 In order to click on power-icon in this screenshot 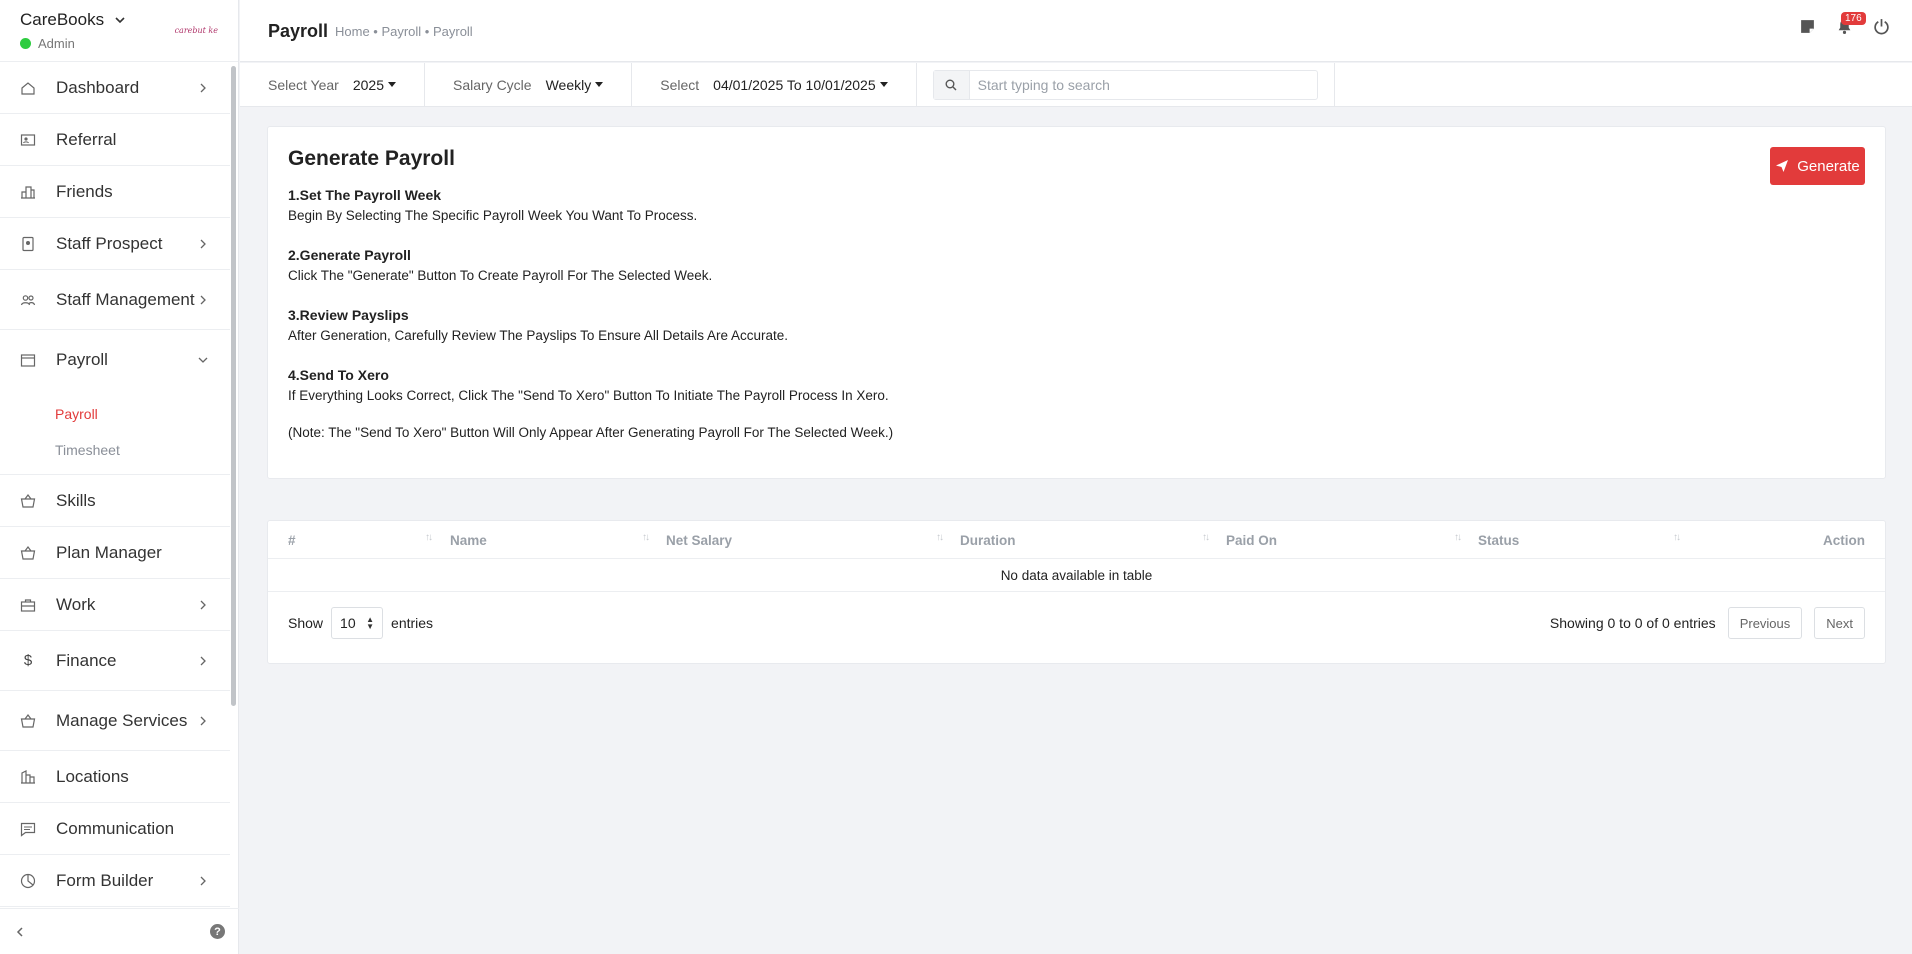, I will do `click(1881, 26)`.